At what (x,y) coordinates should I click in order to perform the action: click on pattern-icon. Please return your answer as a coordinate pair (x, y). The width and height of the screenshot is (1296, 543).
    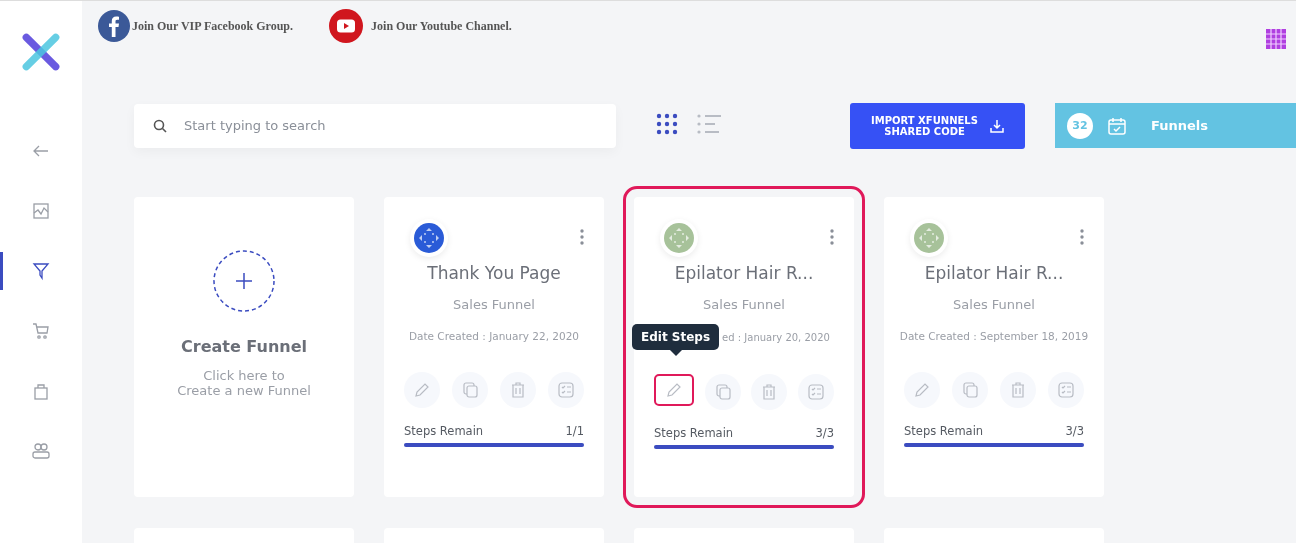
    Looking at the image, I should click on (1276, 39).